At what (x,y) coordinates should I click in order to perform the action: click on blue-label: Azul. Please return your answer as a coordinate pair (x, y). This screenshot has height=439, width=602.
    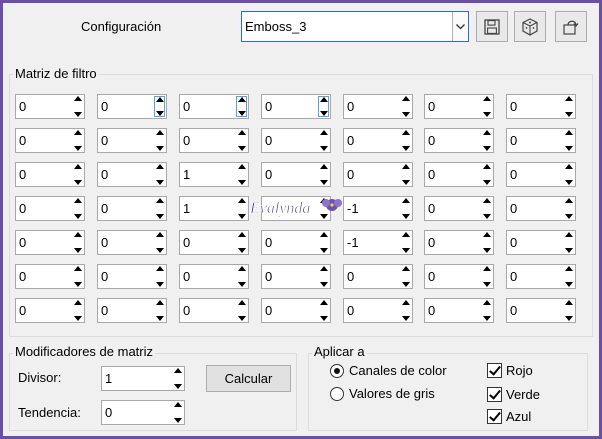
    Looking at the image, I should click on (518, 416).